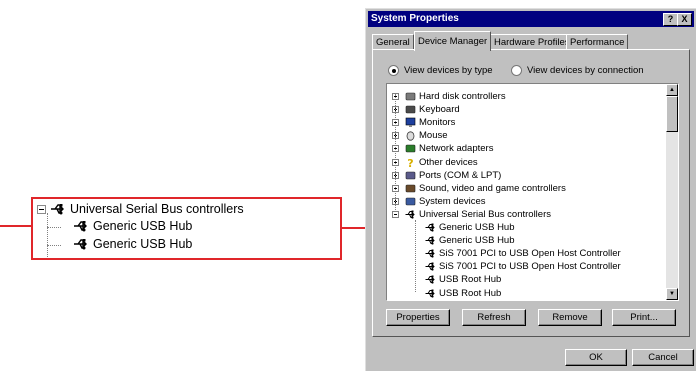  I want to click on tab-hardware-profiles-label: Hardware Profiles, so click(532, 42).